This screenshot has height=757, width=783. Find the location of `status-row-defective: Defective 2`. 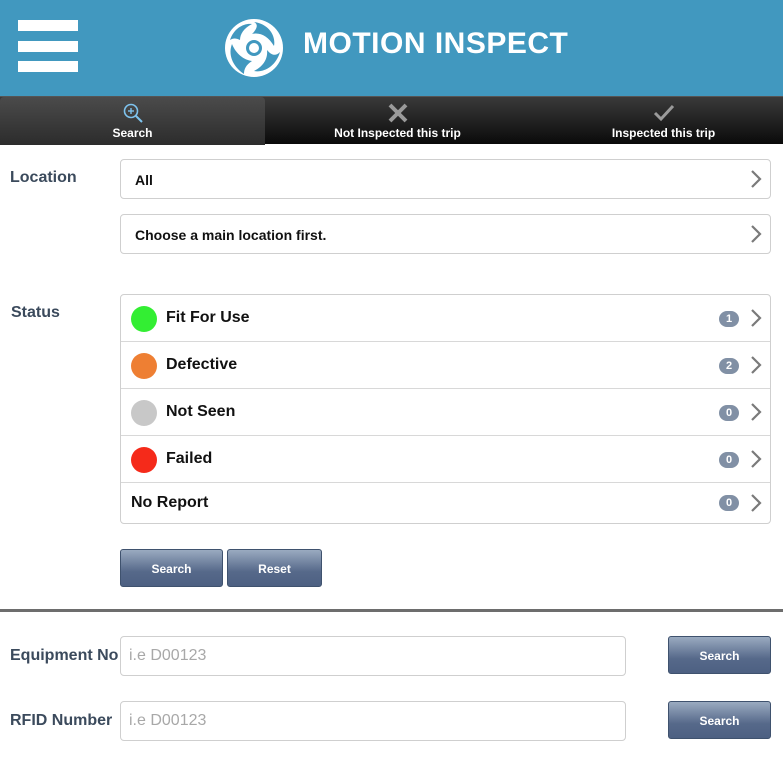

status-row-defective: Defective 2 is located at coordinates (445, 365).